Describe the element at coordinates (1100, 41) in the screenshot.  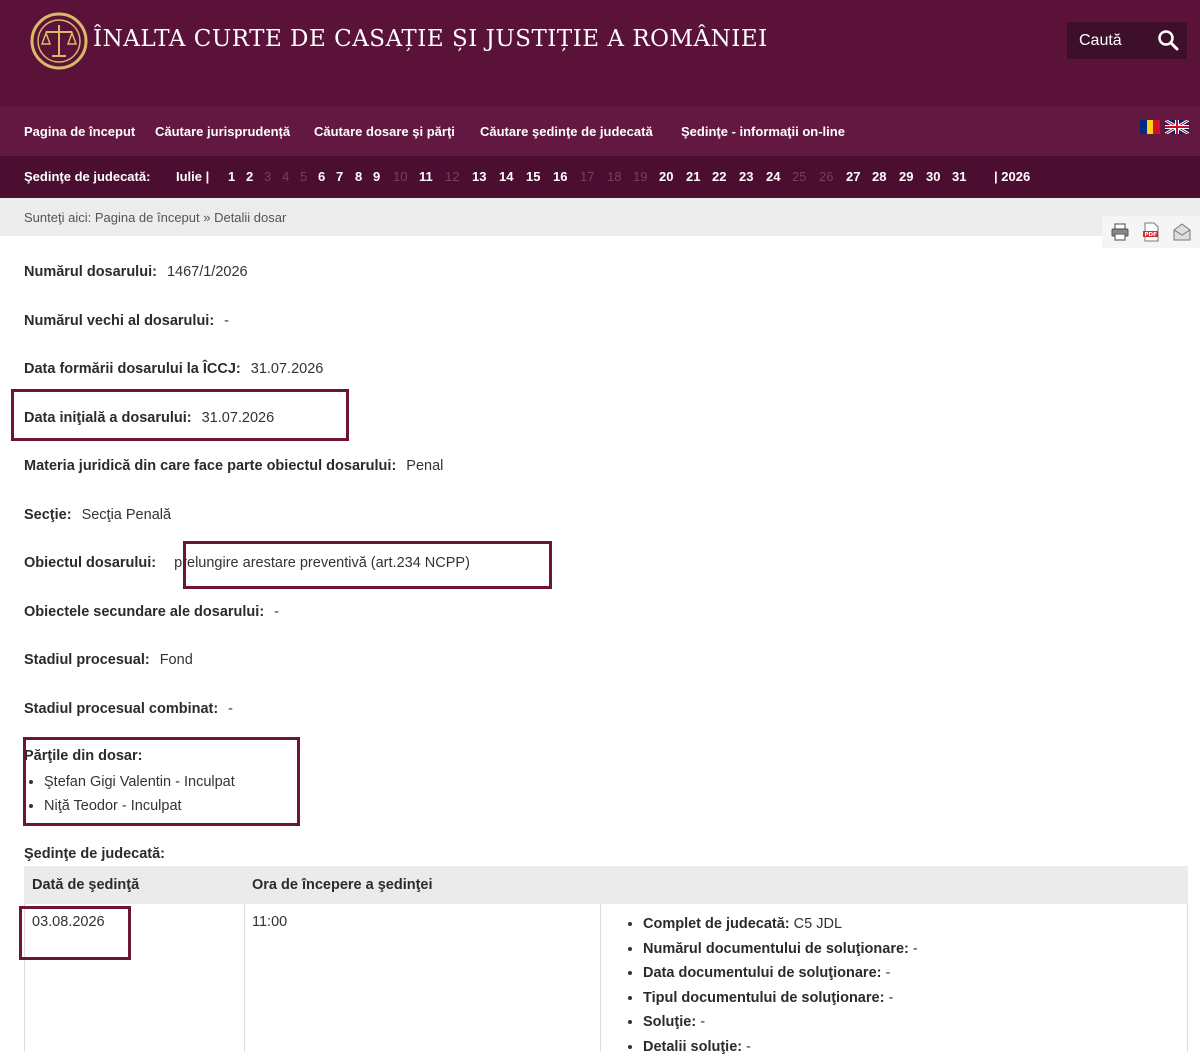
I see `search-label: Caută` at that location.